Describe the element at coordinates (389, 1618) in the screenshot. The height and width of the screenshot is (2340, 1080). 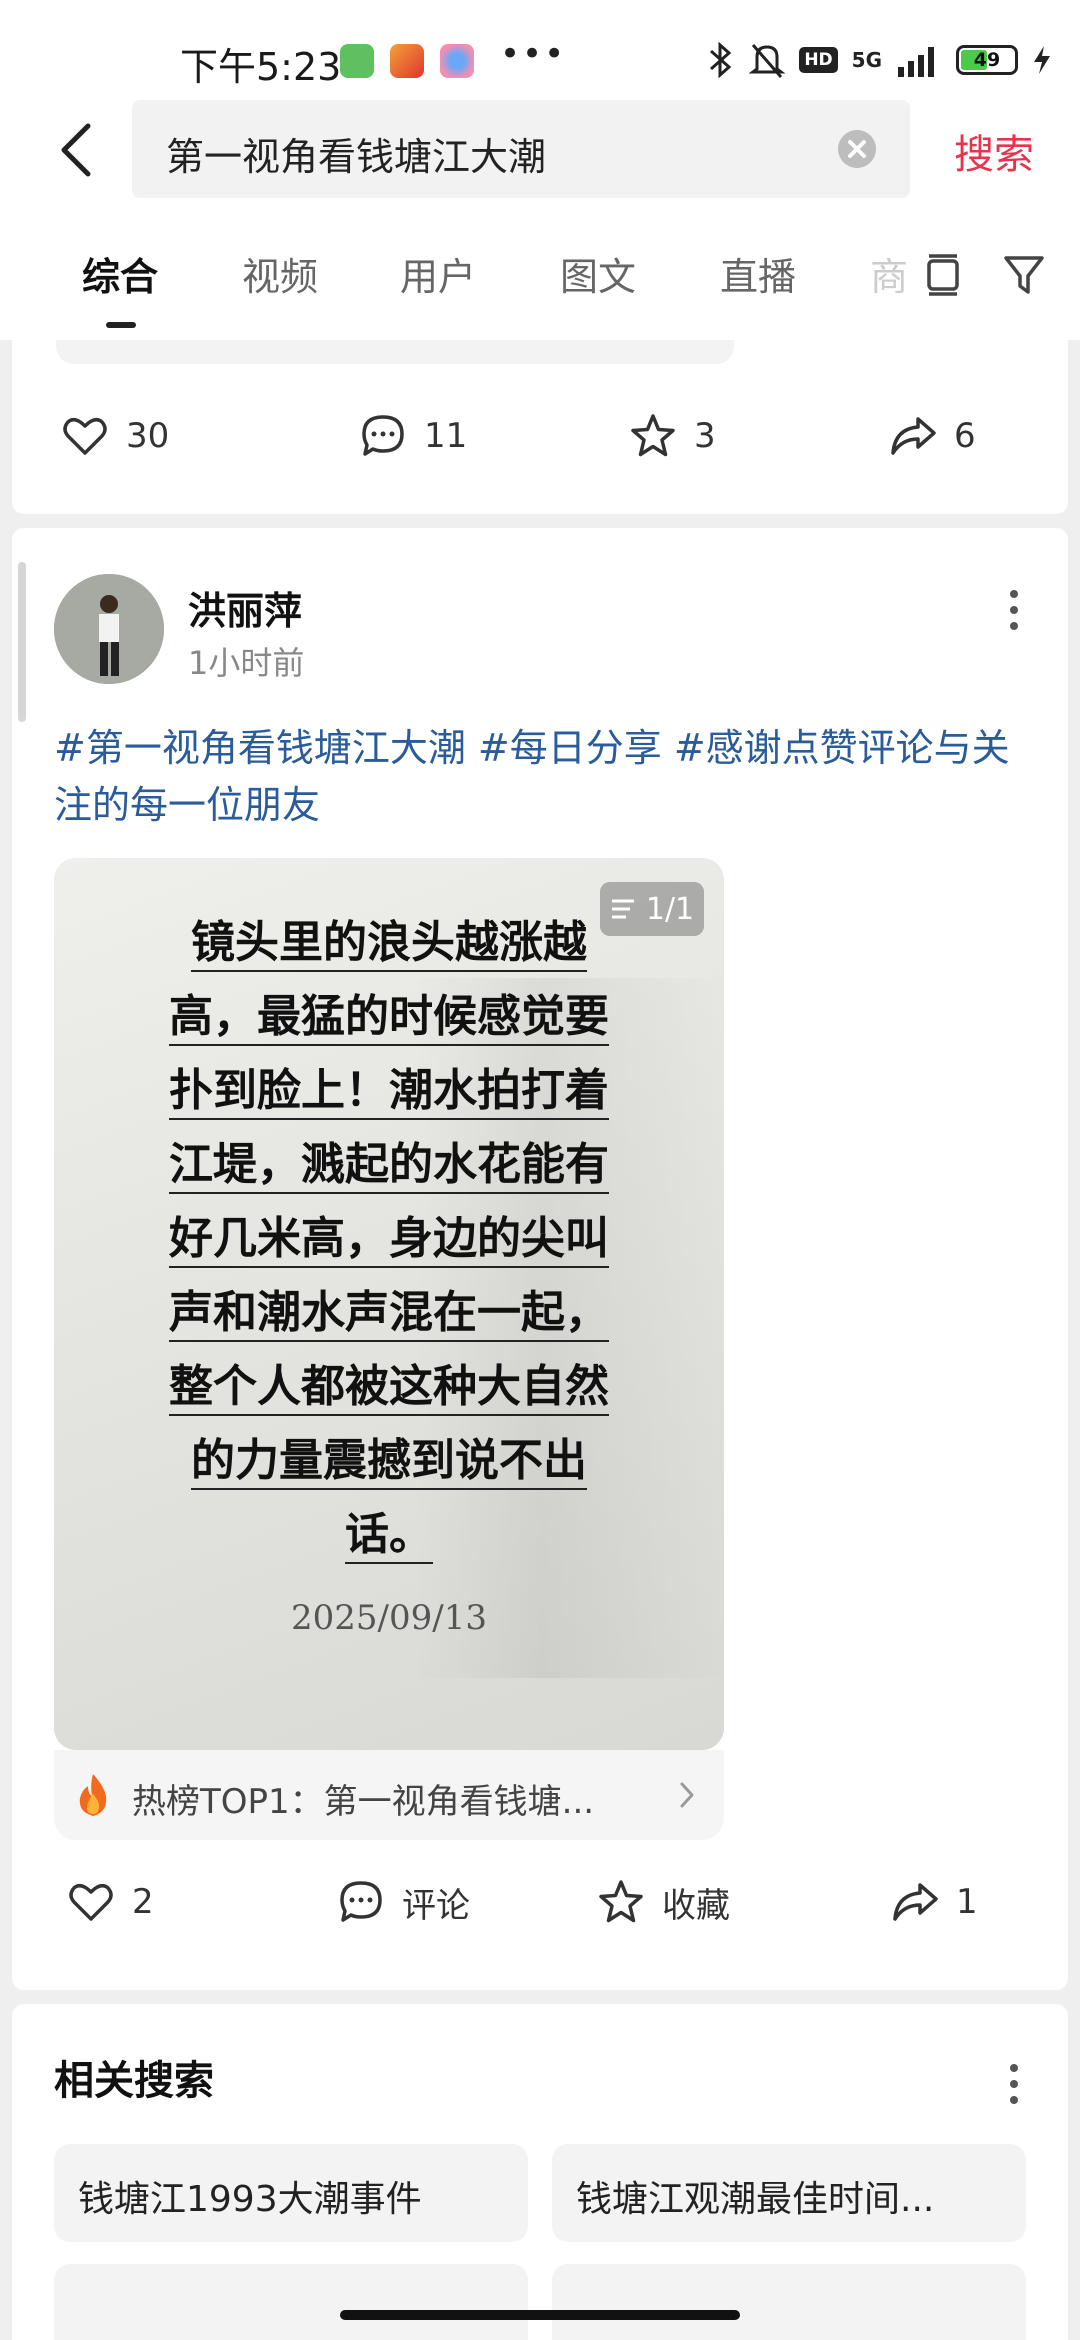
I see `image-date: 2025/09/13` at that location.